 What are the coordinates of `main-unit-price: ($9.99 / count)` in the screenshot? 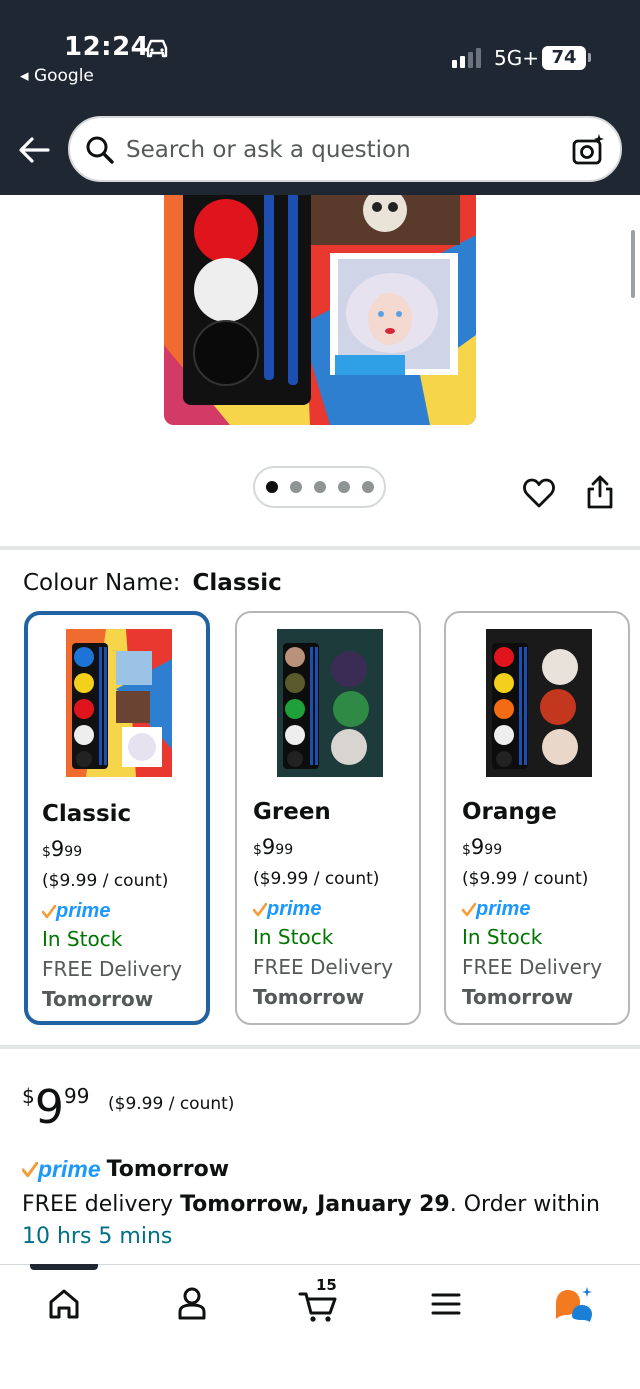 It's located at (171, 1104).